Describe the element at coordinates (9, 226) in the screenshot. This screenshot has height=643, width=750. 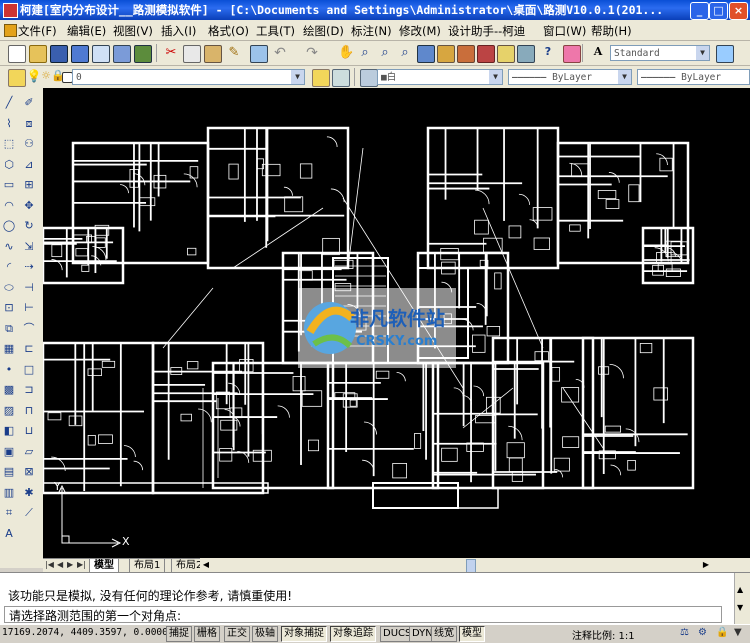
I see `circle-tool-icon: ◯` at that location.